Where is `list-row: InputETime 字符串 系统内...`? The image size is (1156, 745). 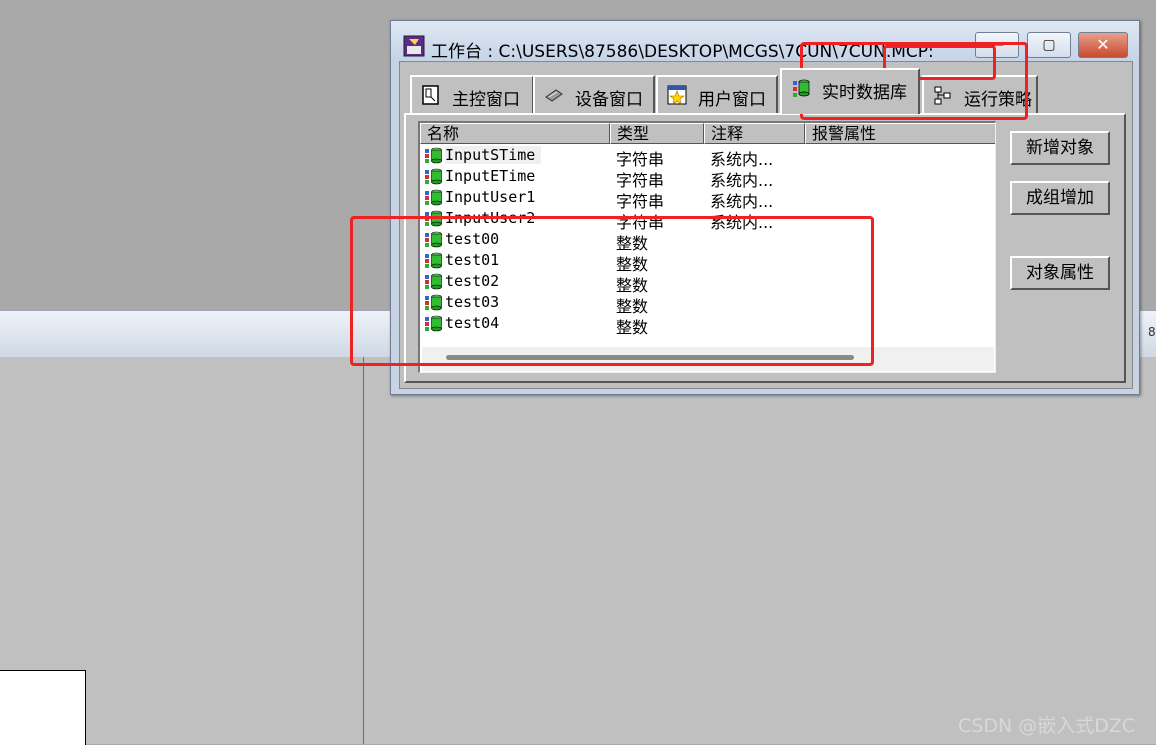
list-row: InputETime 字符串 系统内... is located at coordinates (707, 178).